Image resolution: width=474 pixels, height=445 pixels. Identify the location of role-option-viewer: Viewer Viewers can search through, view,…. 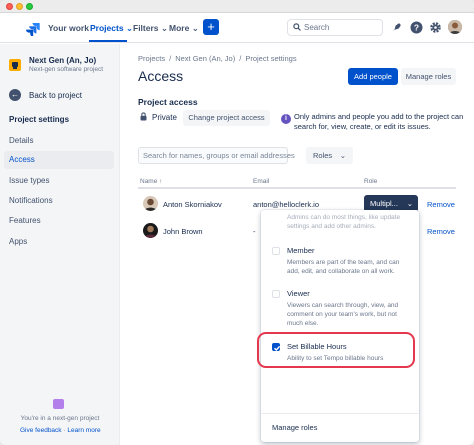
(340, 311).